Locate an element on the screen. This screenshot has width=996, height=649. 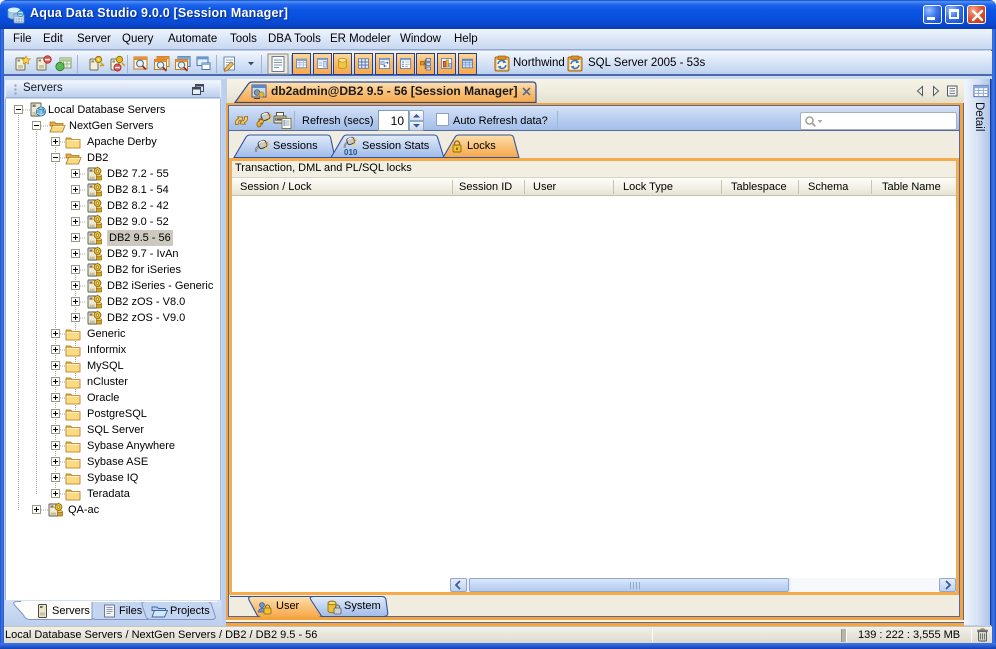
svg-text: 010 is located at coordinates (351, 152).